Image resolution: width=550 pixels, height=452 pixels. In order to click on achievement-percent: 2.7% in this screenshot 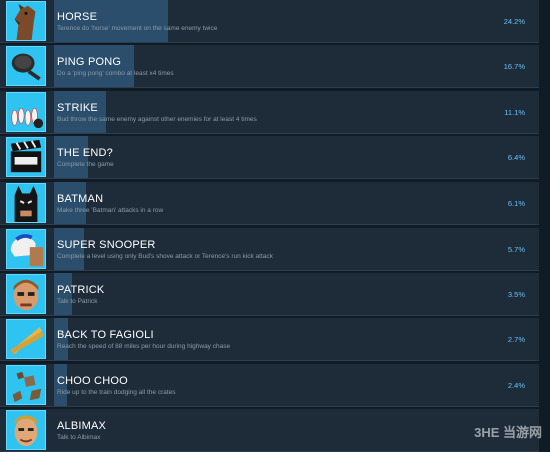, I will do `click(516, 339)`.